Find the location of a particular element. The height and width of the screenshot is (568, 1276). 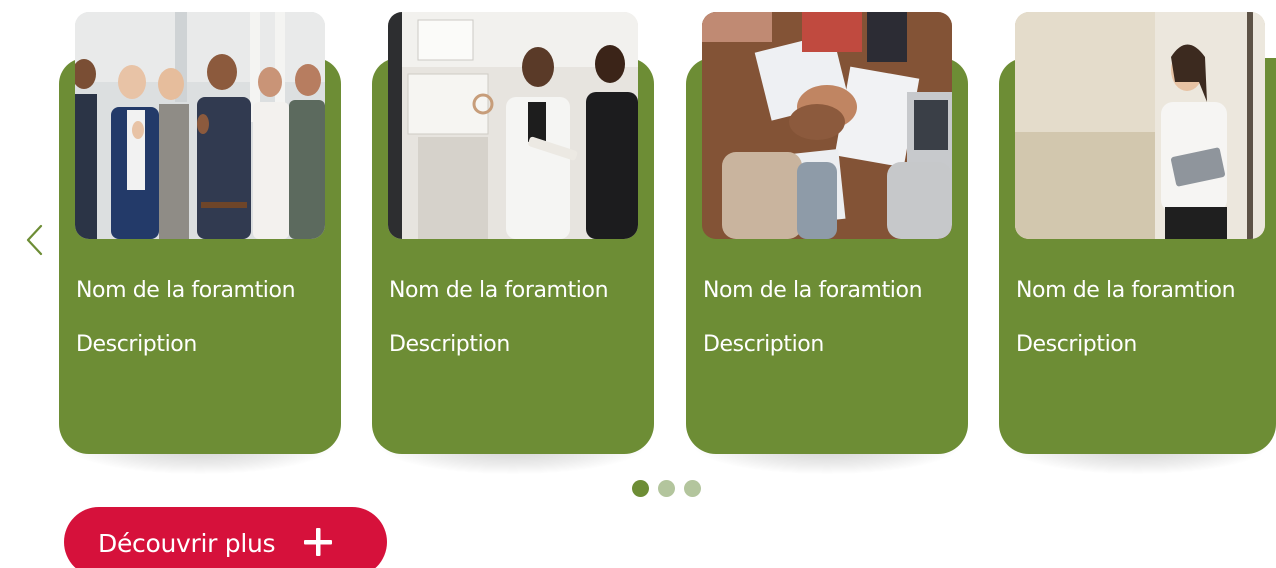

hands-together-photo is located at coordinates (827, 125).